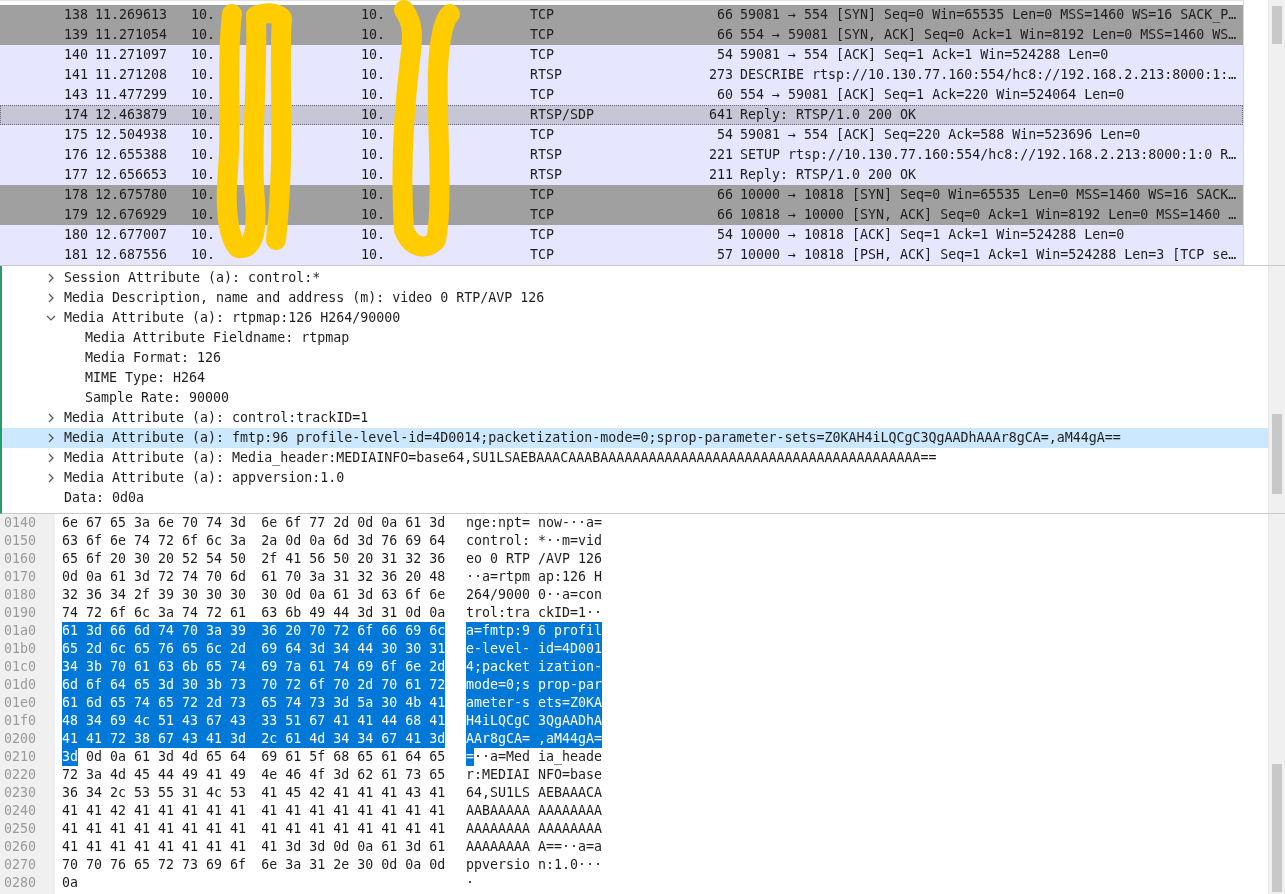  I want to click on packet-number: 141, so click(76, 75).